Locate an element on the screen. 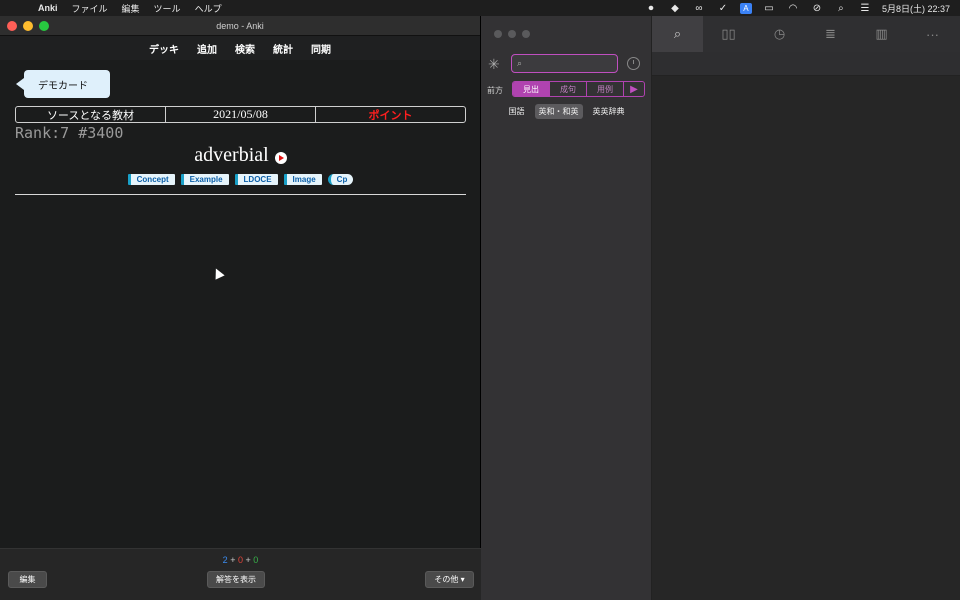 The image size is (960, 600). edit-button: 編集 is located at coordinates (27, 579).